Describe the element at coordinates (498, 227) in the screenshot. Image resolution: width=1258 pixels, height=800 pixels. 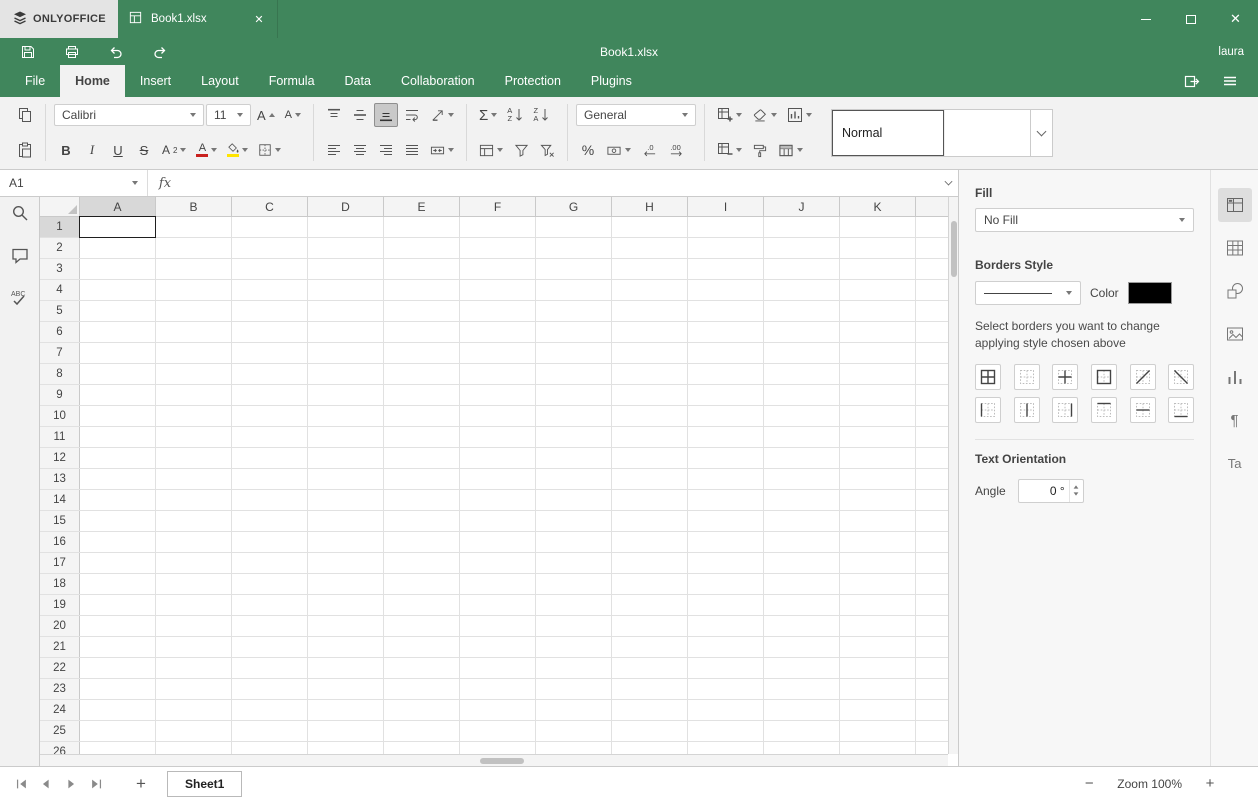
I see `cell-F1` at that location.